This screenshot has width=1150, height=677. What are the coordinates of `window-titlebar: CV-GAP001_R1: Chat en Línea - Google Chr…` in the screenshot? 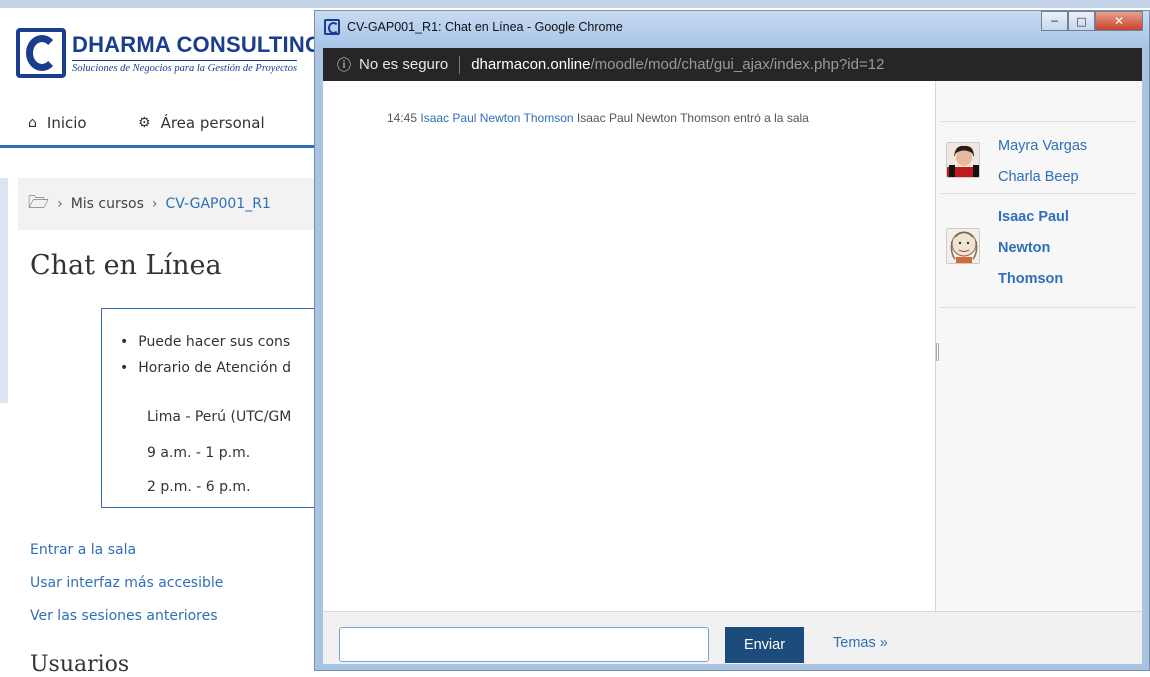 It's located at (732, 28).